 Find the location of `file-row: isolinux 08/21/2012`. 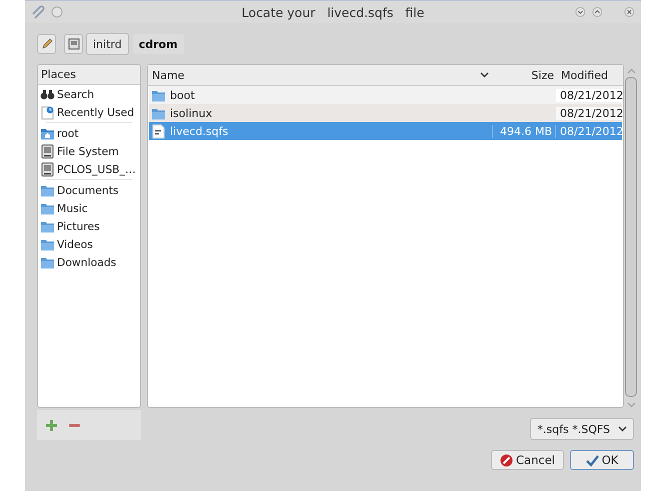

file-row: isolinux 08/21/2012 is located at coordinates (385, 113).